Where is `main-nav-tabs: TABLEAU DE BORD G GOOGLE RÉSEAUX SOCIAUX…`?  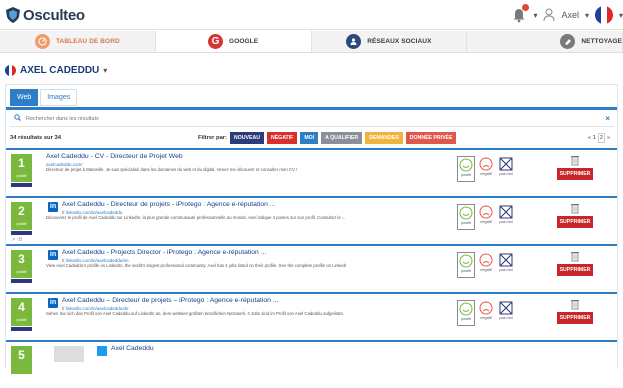
main-nav-tabs: TABLEAU DE BORD G GOOGLE RÉSEAUX SOCIAUX… is located at coordinates (311, 42).